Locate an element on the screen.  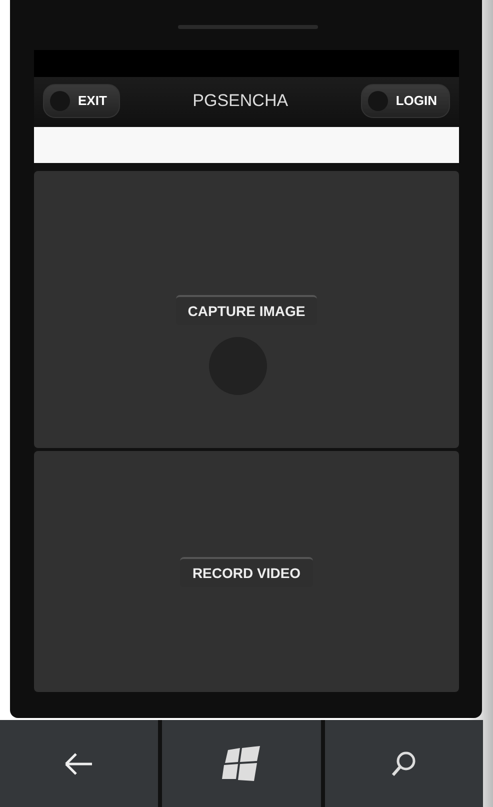
start-key is located at coordinates (241, 763).